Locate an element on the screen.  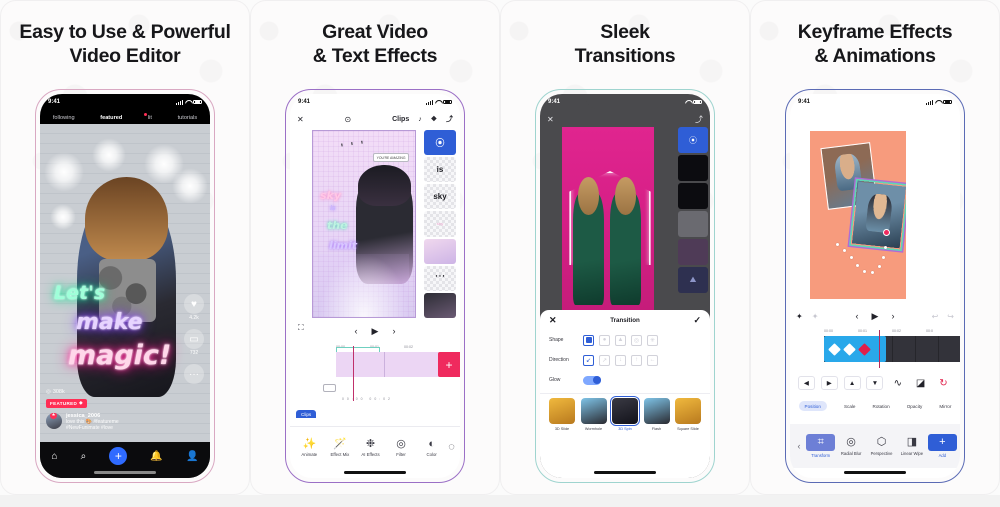
layer-item-faint: sky is located at coordinates (440, 224).